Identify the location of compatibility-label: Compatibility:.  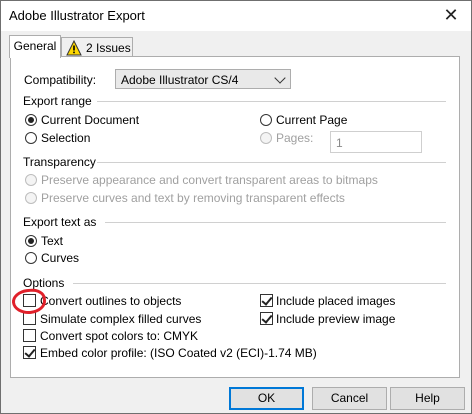
(60, 80).